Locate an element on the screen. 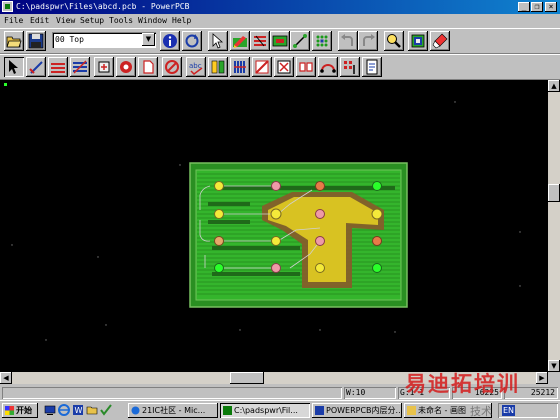  scroll-left-arrow-icon: ◀ is located at coordinates (6, 378).